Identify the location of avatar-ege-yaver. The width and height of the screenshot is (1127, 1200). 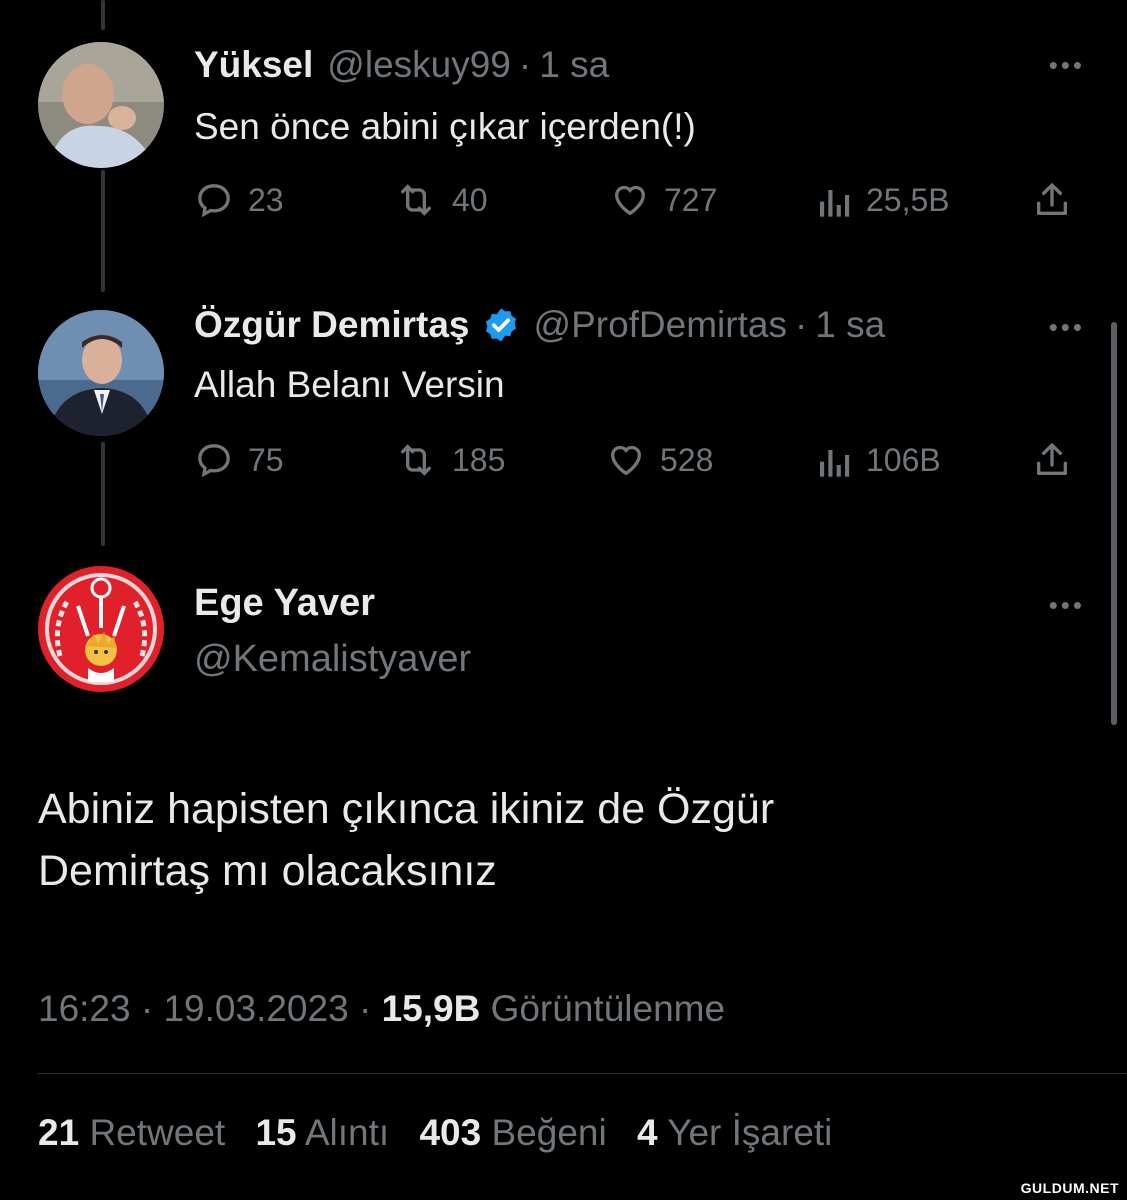
(101, 629).